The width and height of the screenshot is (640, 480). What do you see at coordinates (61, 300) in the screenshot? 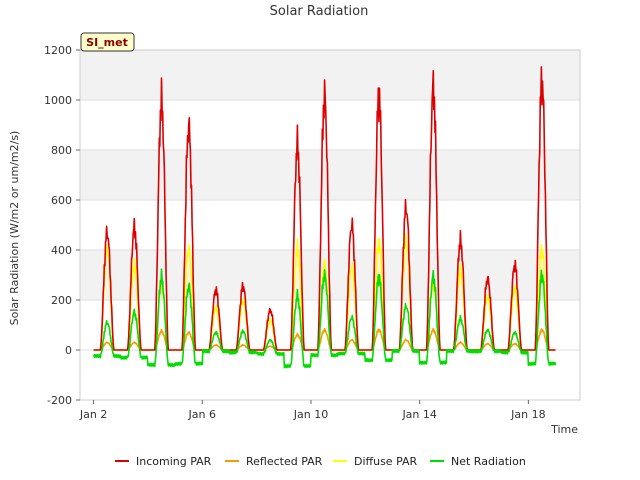
I see `y-tick-label: 200` at bounding box center [61, 300].